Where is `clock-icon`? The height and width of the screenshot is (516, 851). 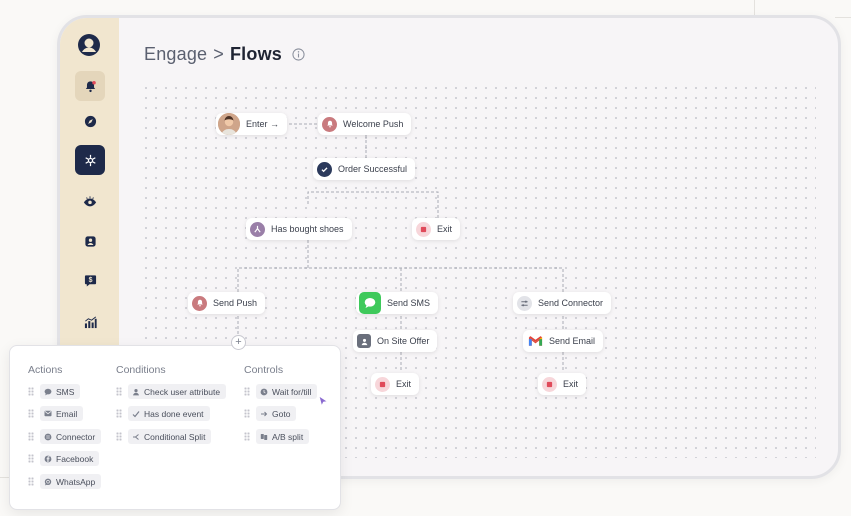
clock-icon is located at coordinates (264, 392).